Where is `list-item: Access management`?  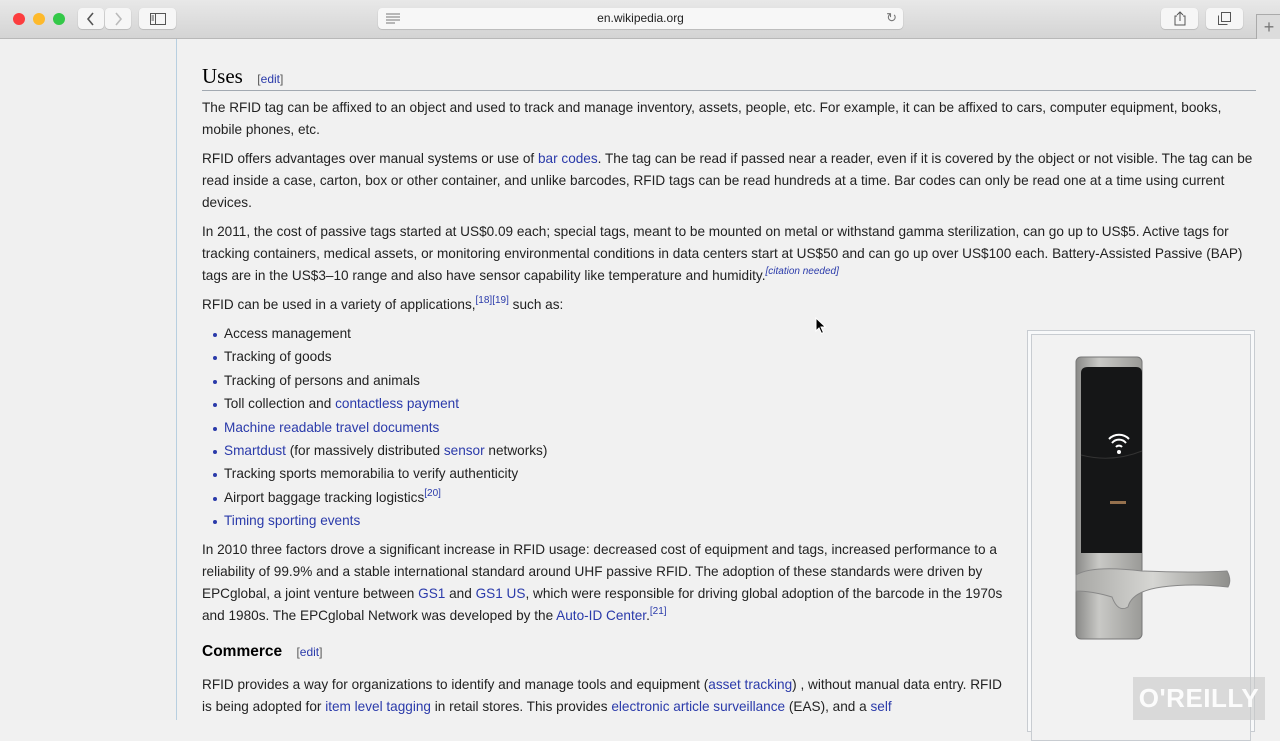
list-item: Access management is located at coordinates (374, 333).